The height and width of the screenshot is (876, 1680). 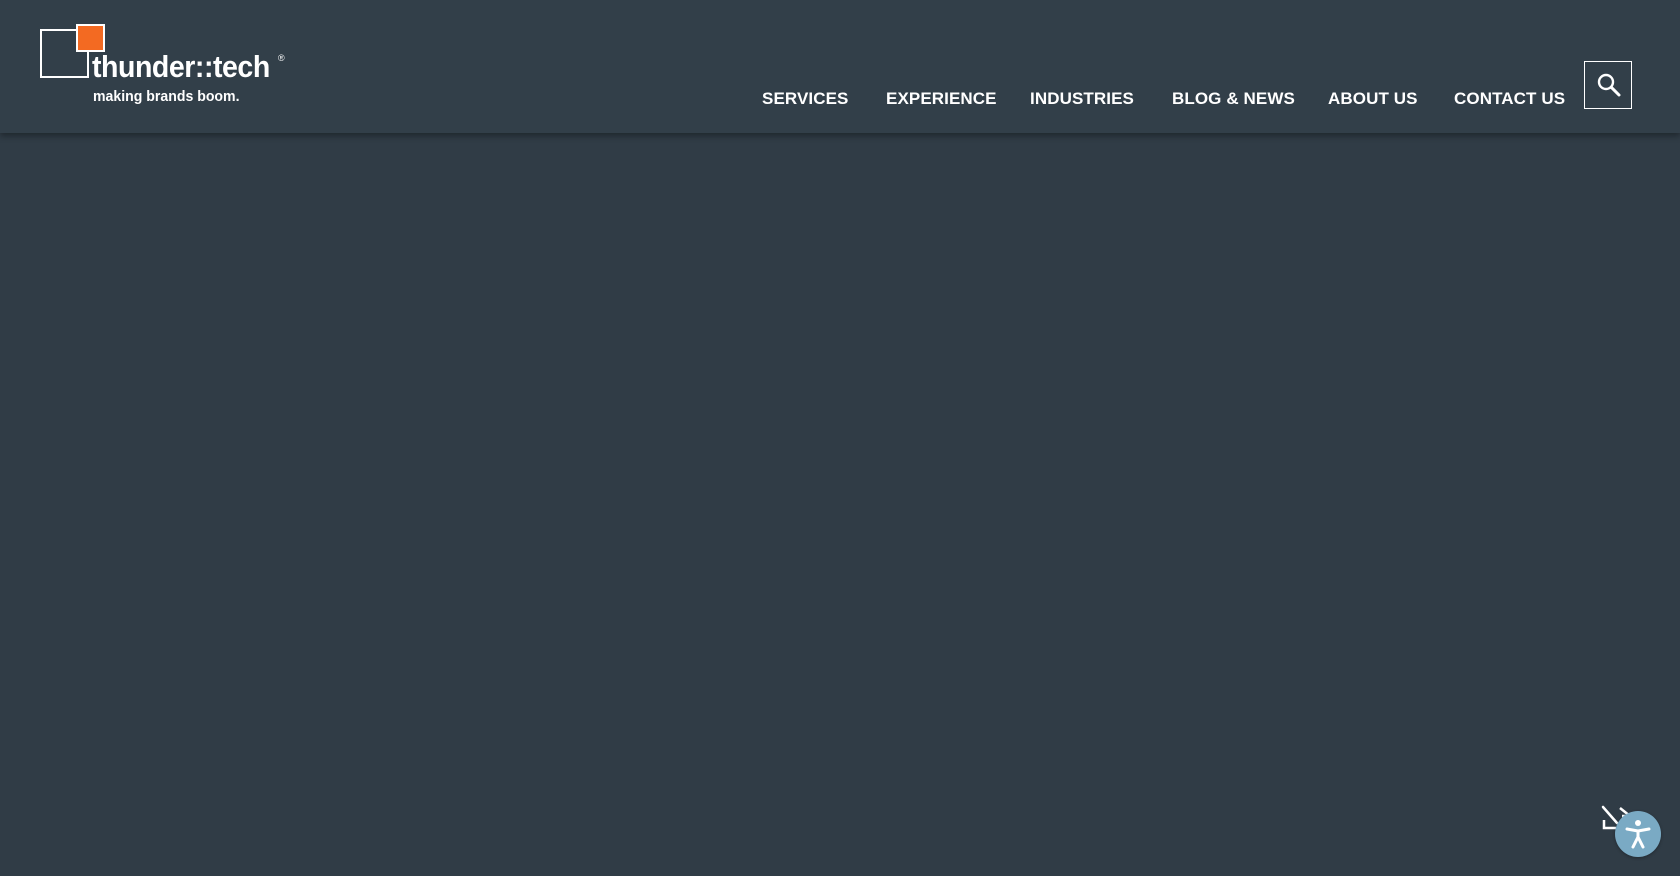 What do you see at coordinates (181, 66) in the screenshot?
I see `logo-wordmark: thunder::tech` at bounding box center [181, 66].